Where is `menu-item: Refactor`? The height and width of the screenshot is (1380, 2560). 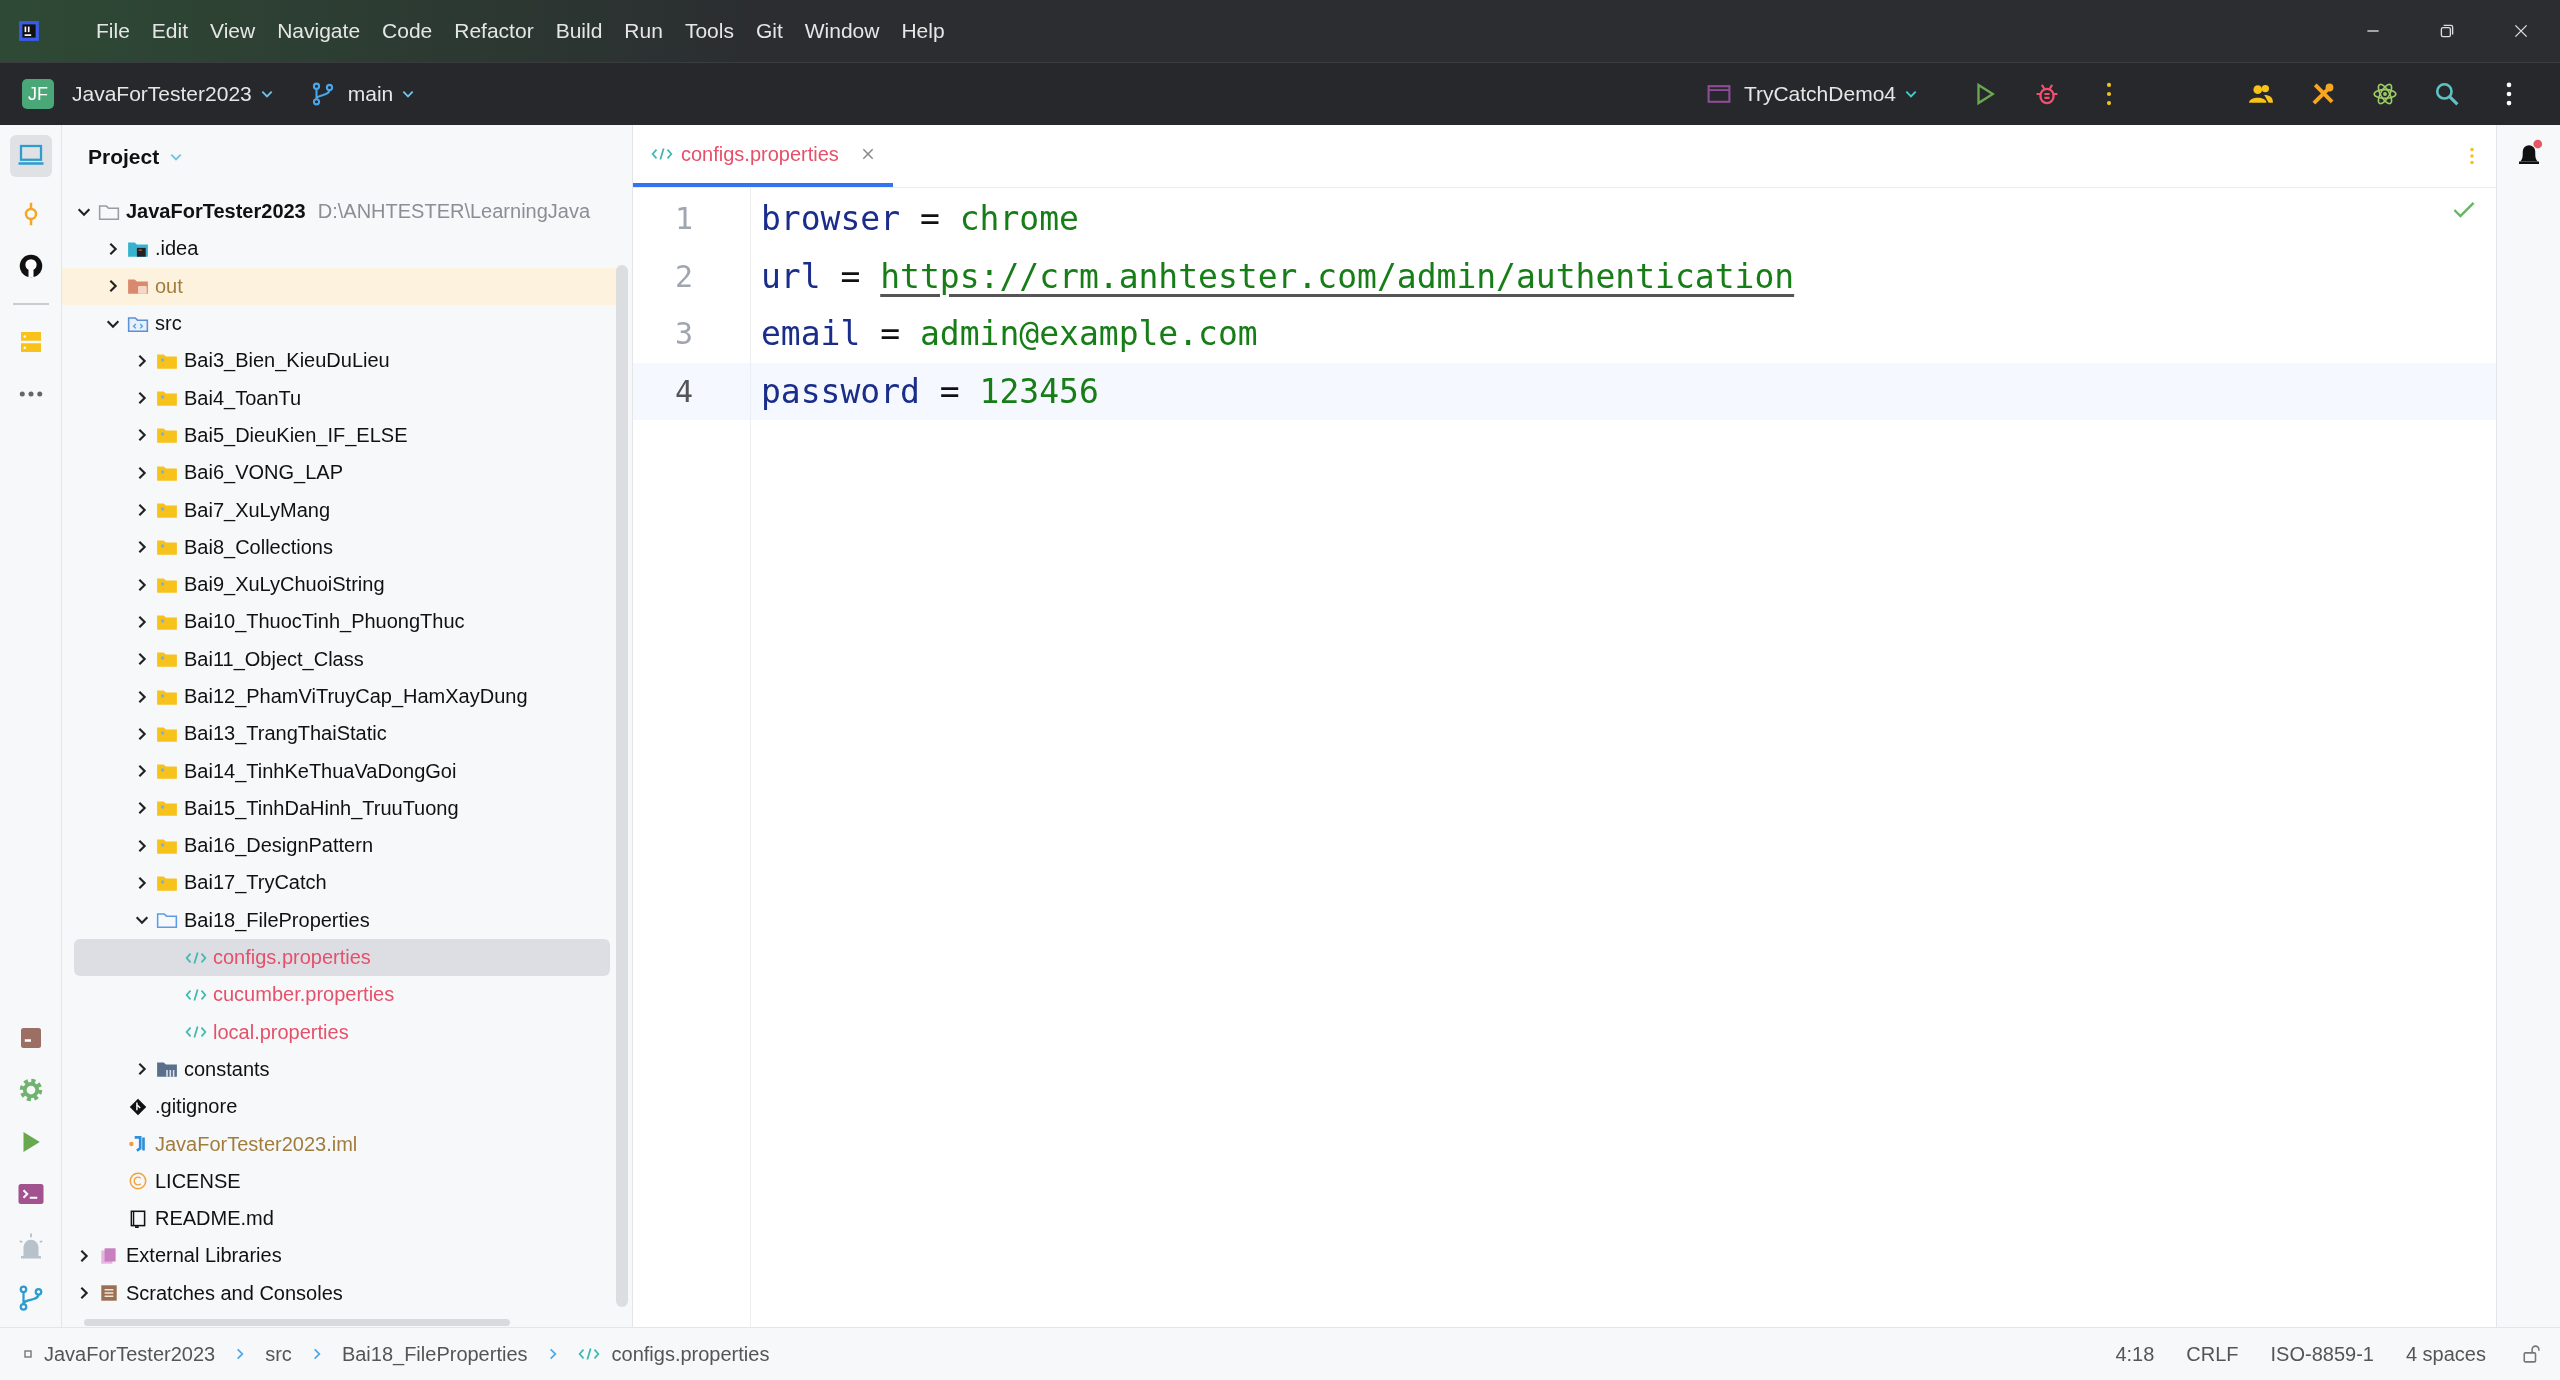
menu-item: Refactor is located at coordinates (494, 31).